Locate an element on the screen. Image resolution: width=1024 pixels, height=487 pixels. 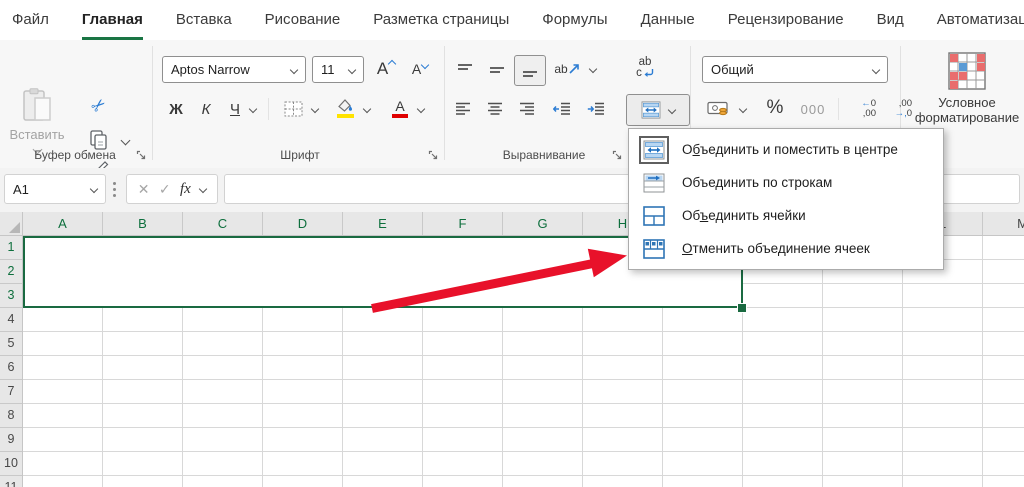
merge-across-icon is located at coordinates (654, 183).